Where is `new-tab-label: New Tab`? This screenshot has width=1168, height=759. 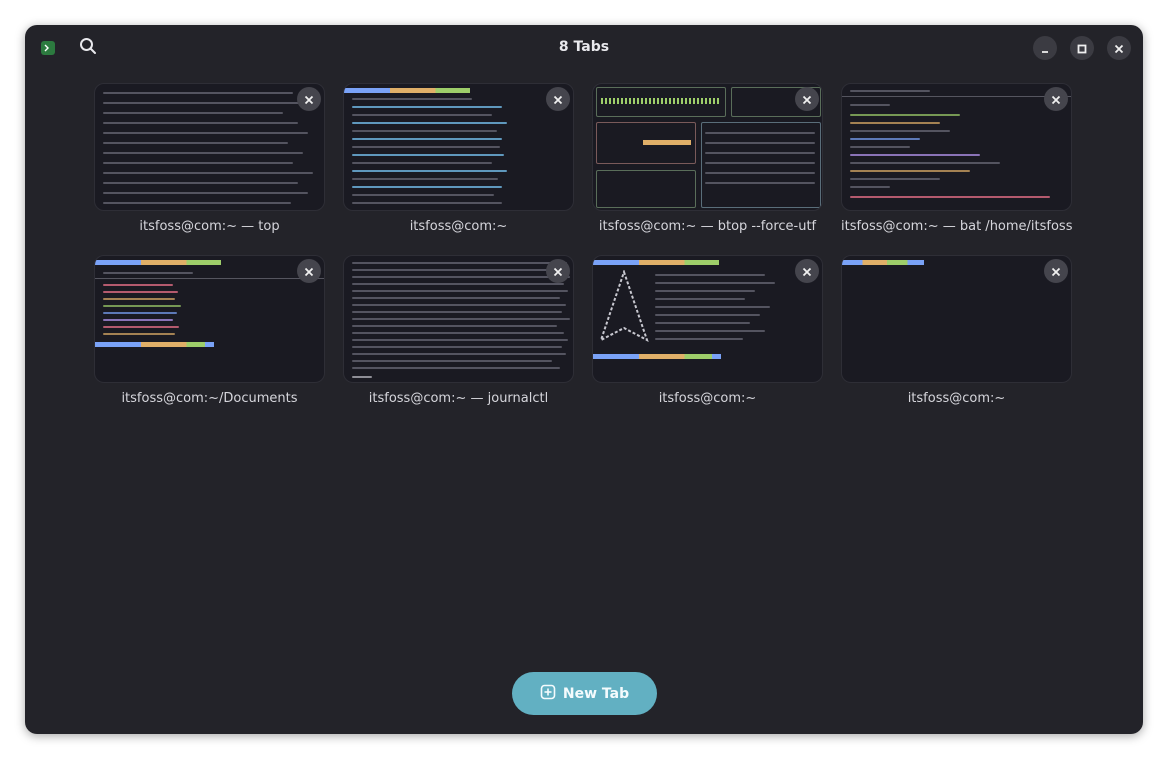 new-tab-label: New Tab is located at coordinates (596, 693).